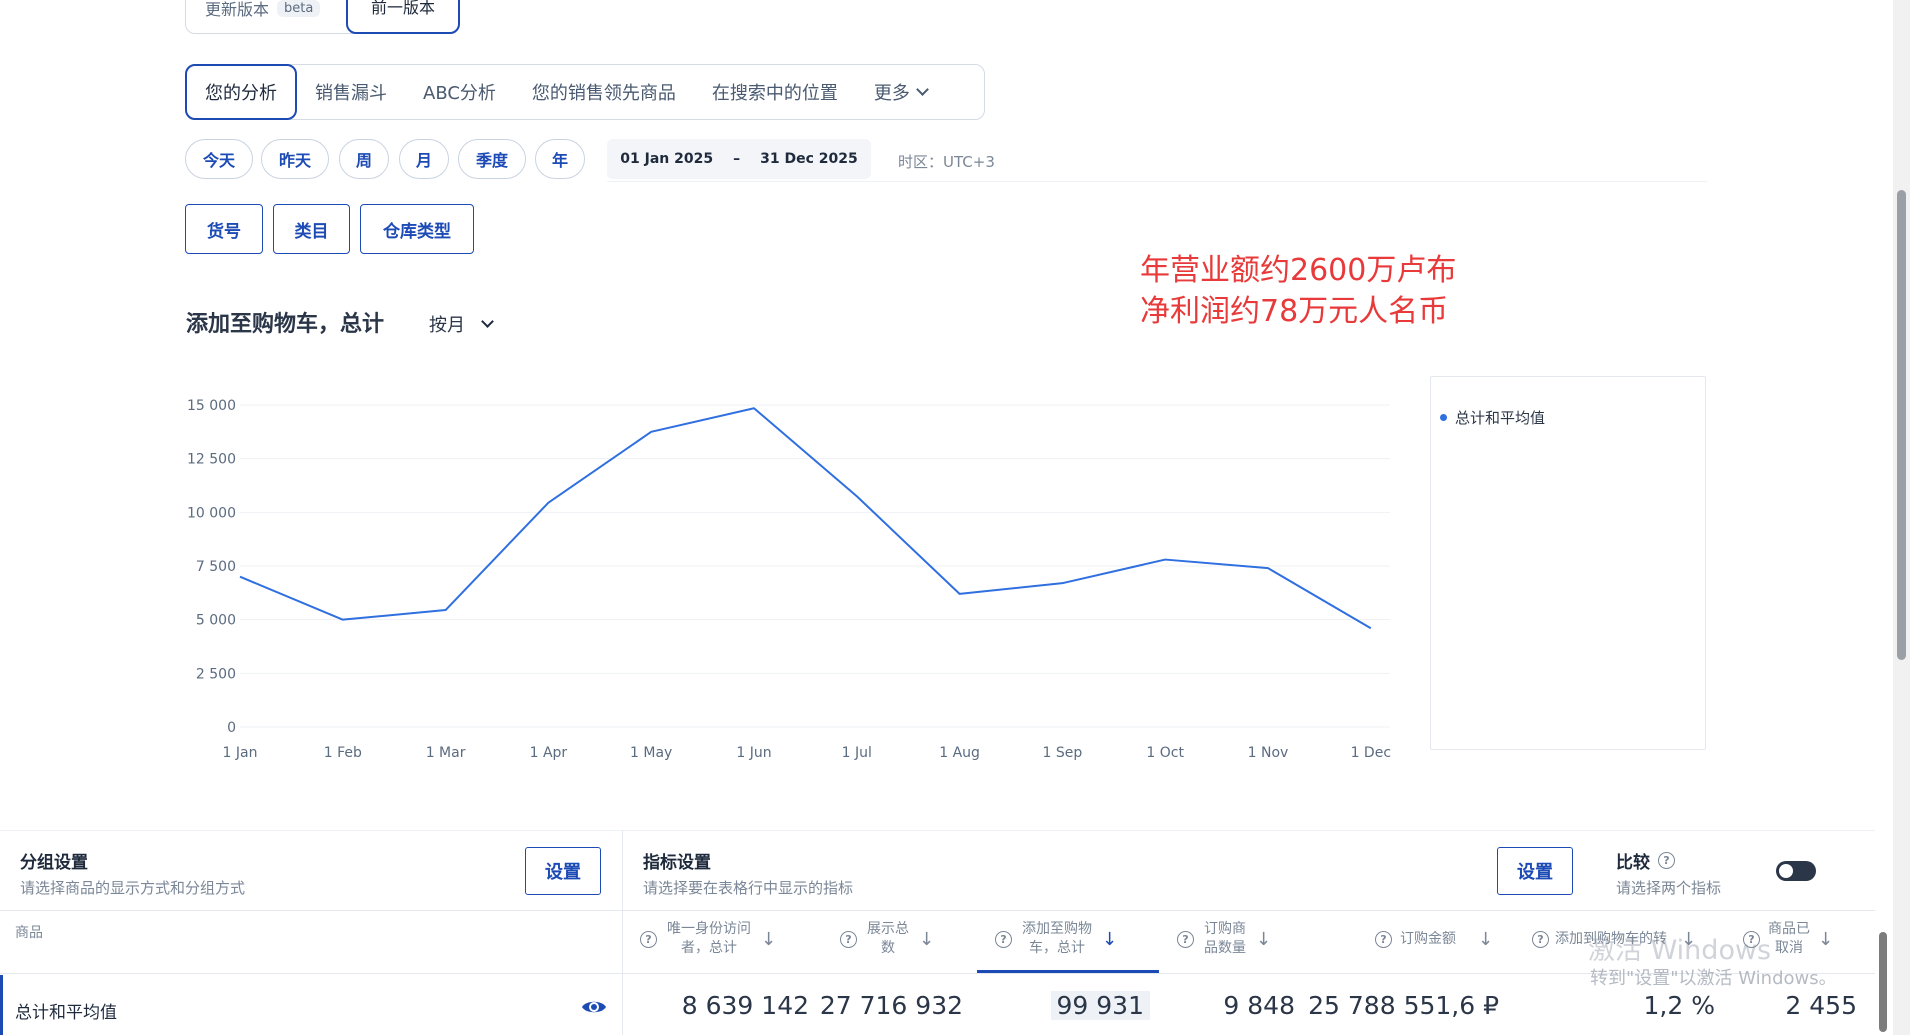 This screenshot has width=1910, height=1035. Describe the element at coordinates (1535, 871) in the screenshot. I see `metrics-settings-button: 设置` at that location.